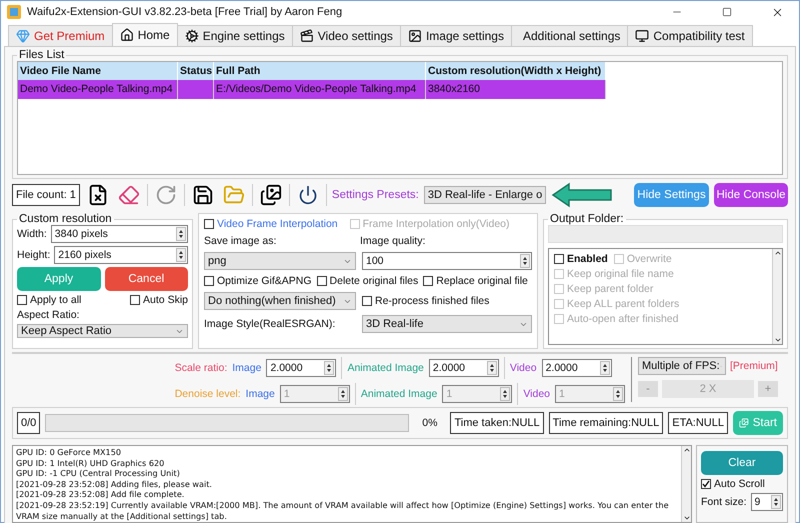 Image resolution: width=800 pixels, height=523 pixels. I want to click on log-line: GPU ID: 1 Intel(R) UHD Graphics 620, so click(91, 463).